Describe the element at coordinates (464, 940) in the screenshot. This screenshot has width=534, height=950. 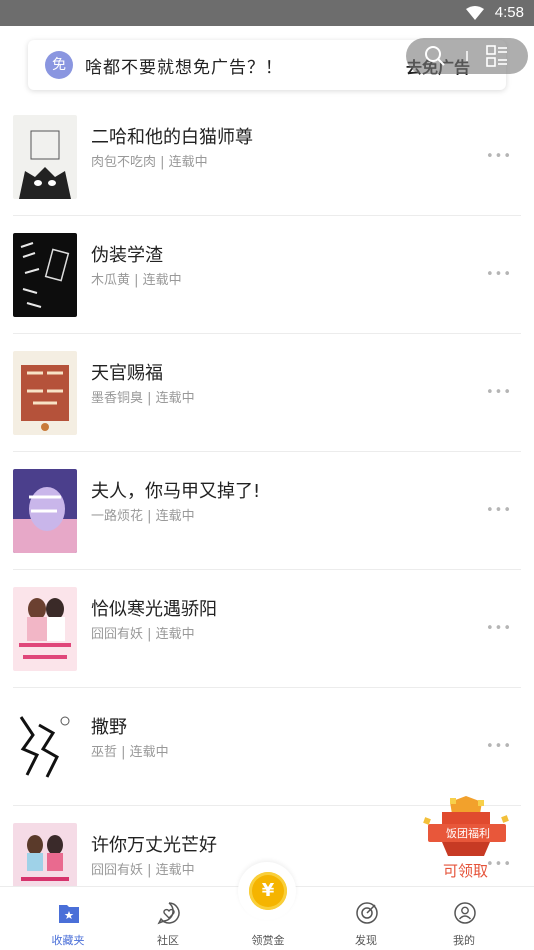
I see `tab-label: 我的` at that location.